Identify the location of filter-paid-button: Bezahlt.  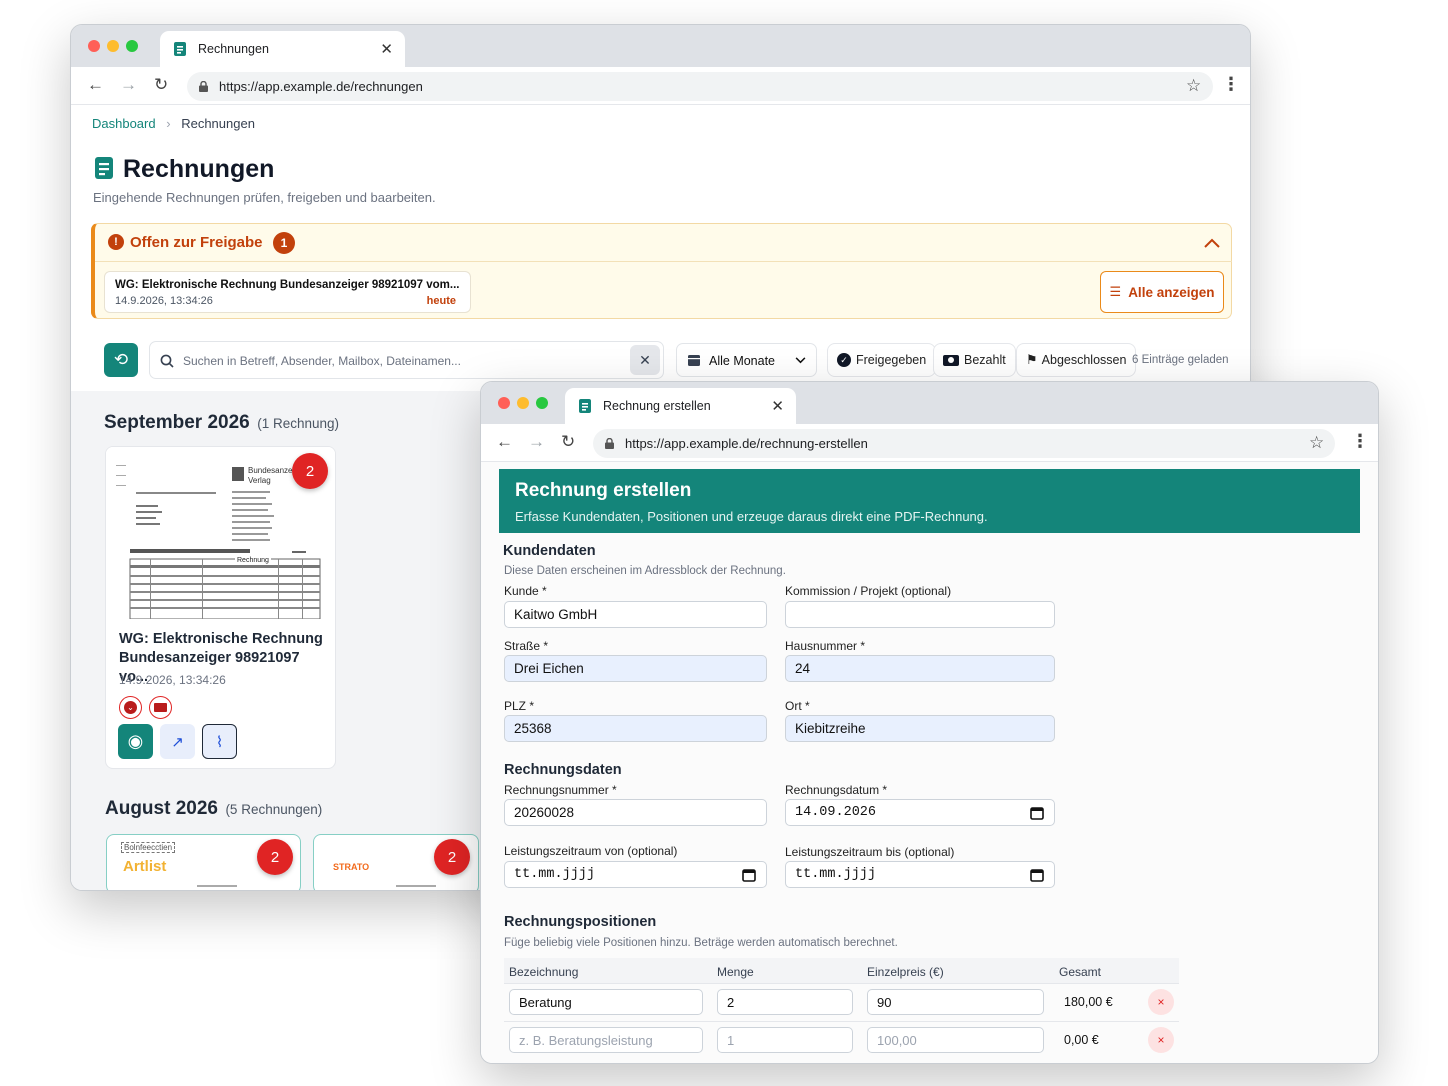
(974, 360).